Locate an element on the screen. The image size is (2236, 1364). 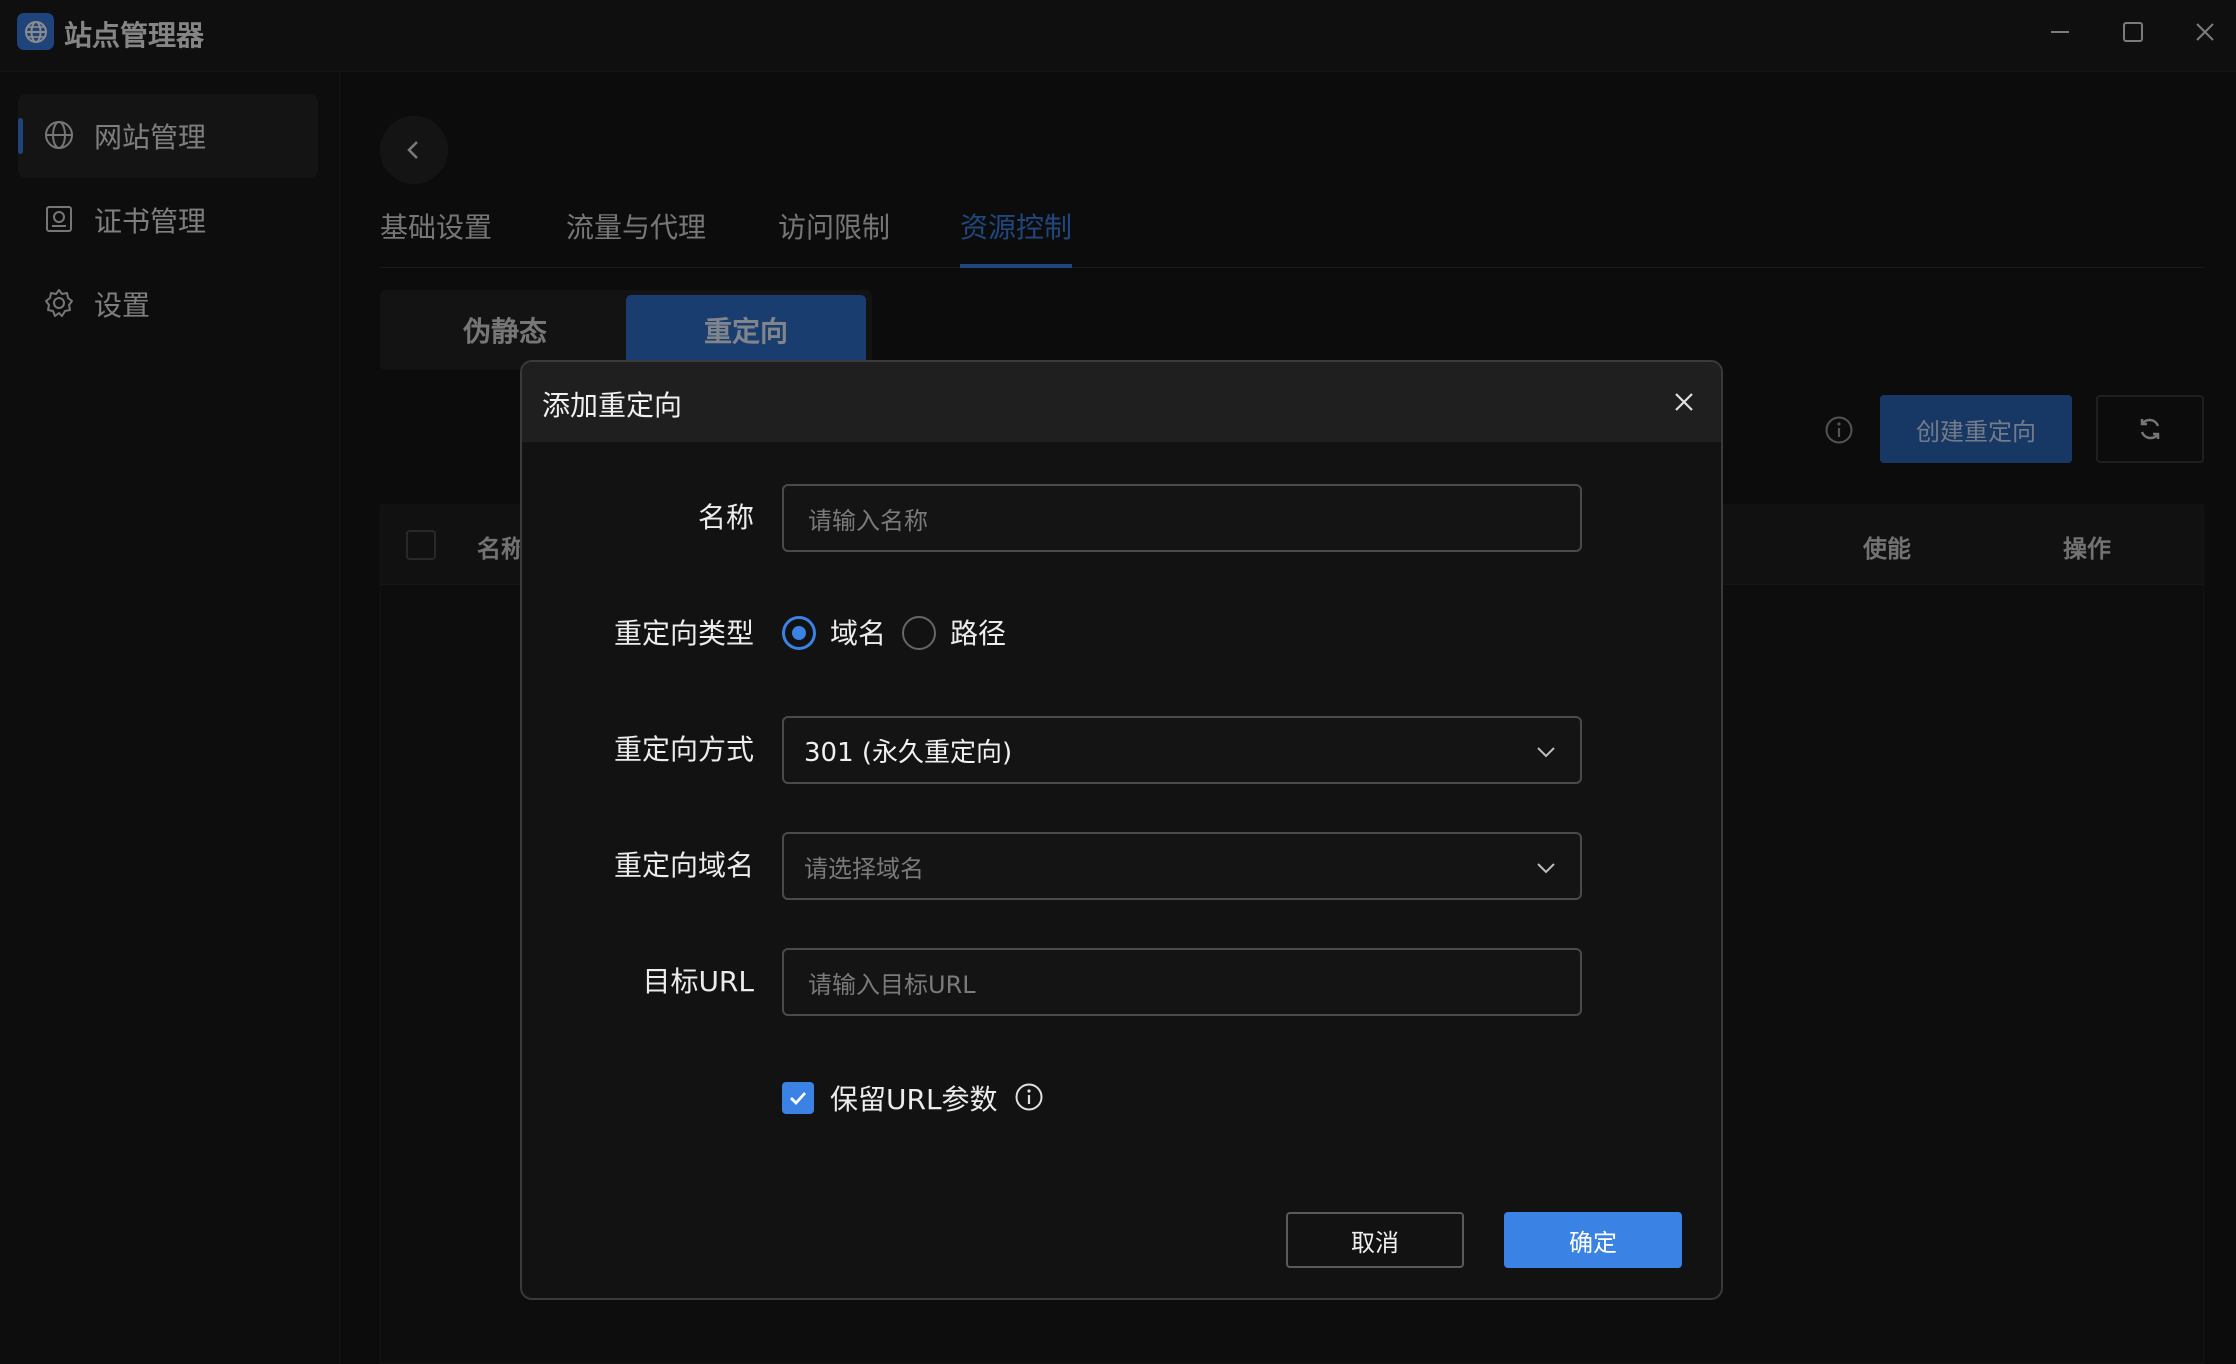
radio-path is located at coordinates (919, 633).